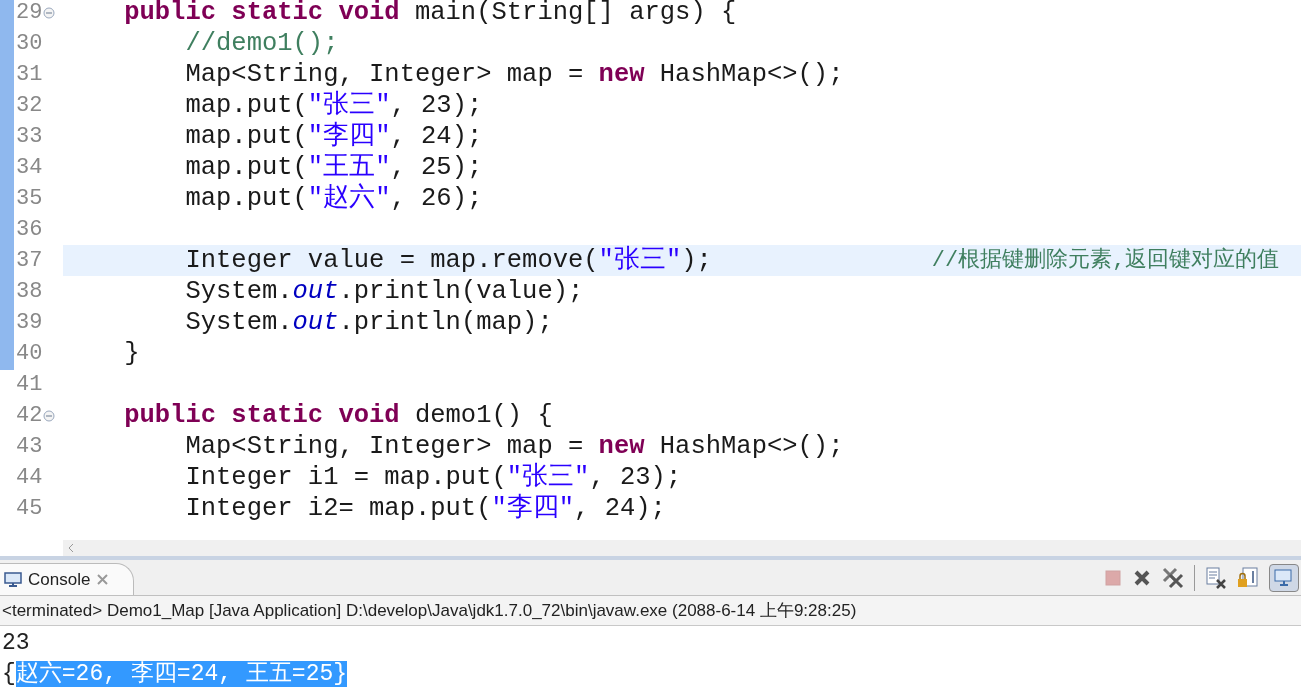  I want to click on console-output-line: 23, so click(16, 643).